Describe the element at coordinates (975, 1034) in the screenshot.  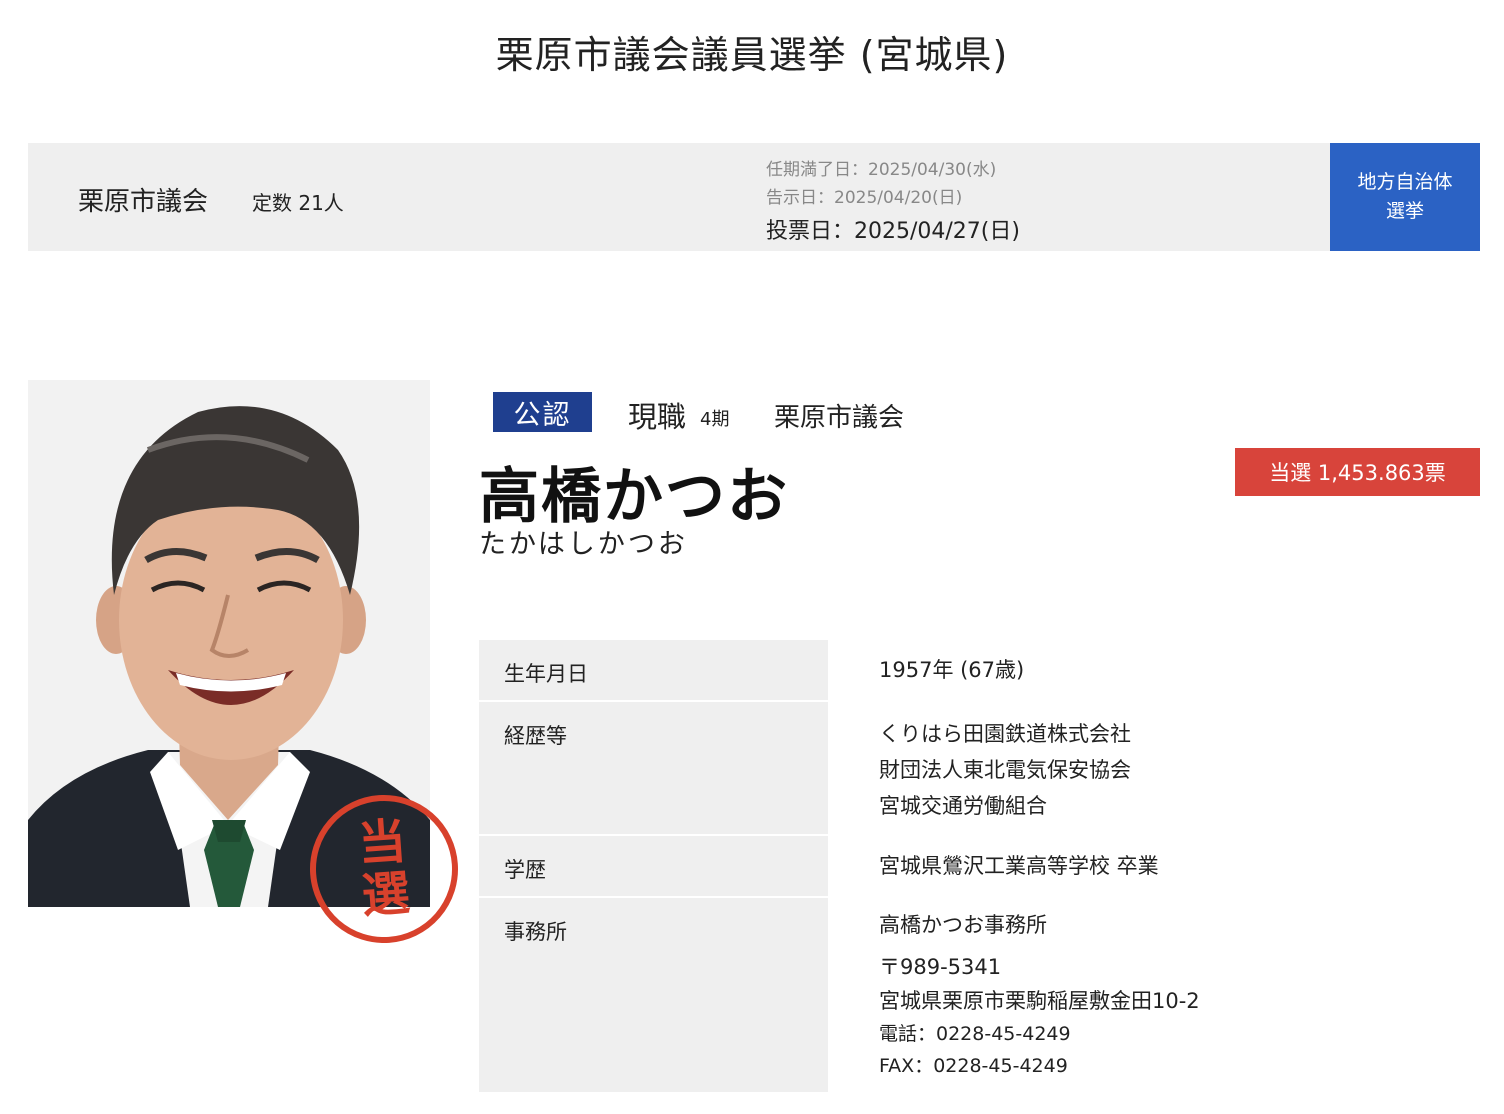
I see `office-phone: 電話：0228-45-4249` at that location.